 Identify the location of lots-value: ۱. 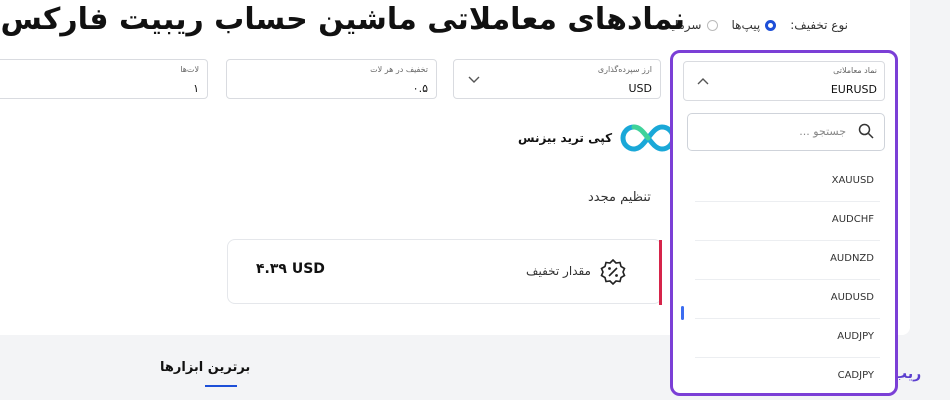
(196, 88).